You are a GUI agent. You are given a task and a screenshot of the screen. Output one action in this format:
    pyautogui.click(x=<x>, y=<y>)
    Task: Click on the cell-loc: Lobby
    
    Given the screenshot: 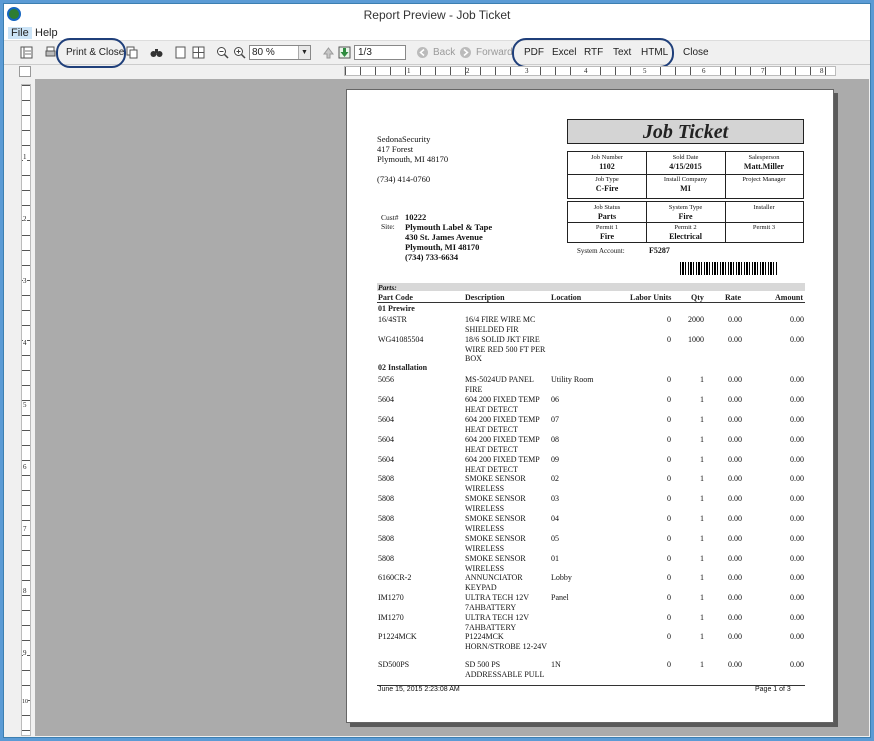 What is the action you would take?
    pyautogui.click(x=561, y=577)
    